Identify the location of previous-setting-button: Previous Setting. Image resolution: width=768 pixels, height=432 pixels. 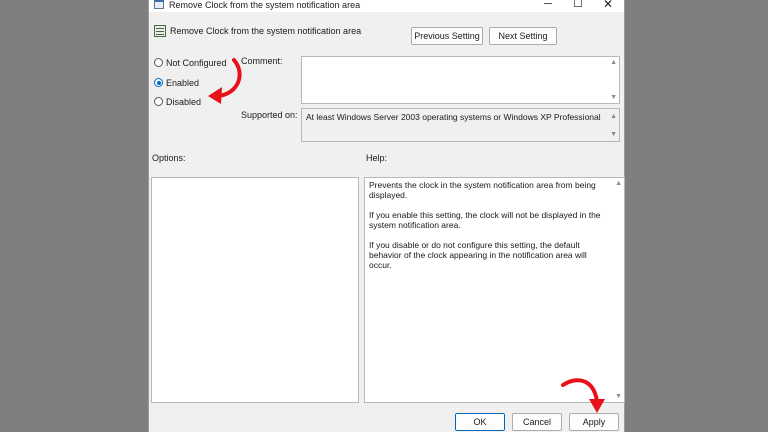
(447, 36).